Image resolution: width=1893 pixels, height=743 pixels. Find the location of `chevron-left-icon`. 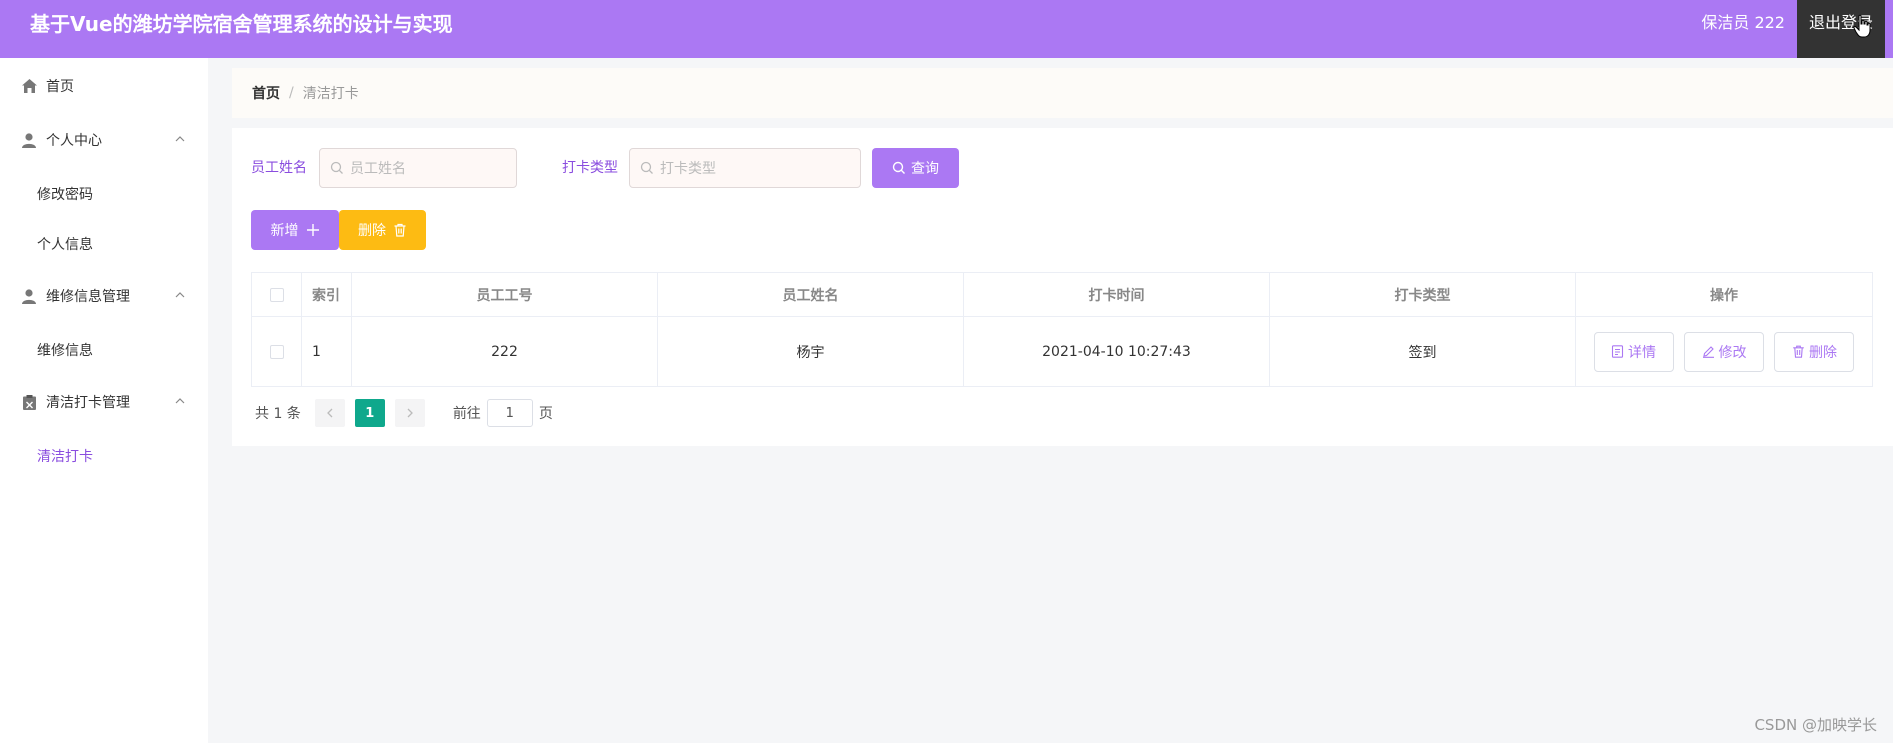

chevron-left-icon is located at coordinates (329, 413).